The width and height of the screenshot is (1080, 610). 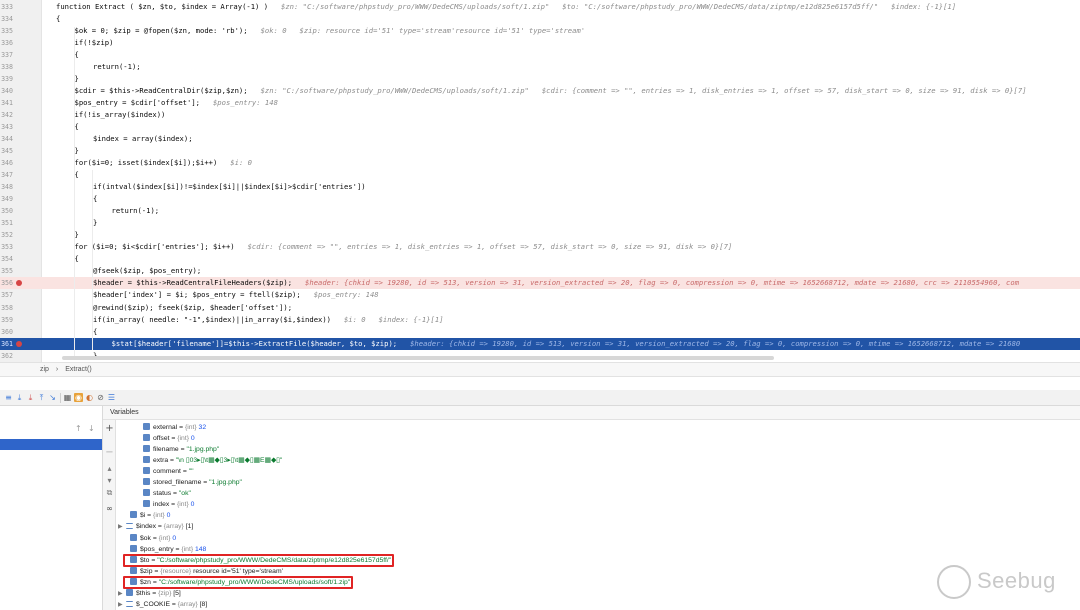 What do you see at coordinates (6, 308) in the screenshot?
I see `line-number: 358` at bounding box center [6, 308].